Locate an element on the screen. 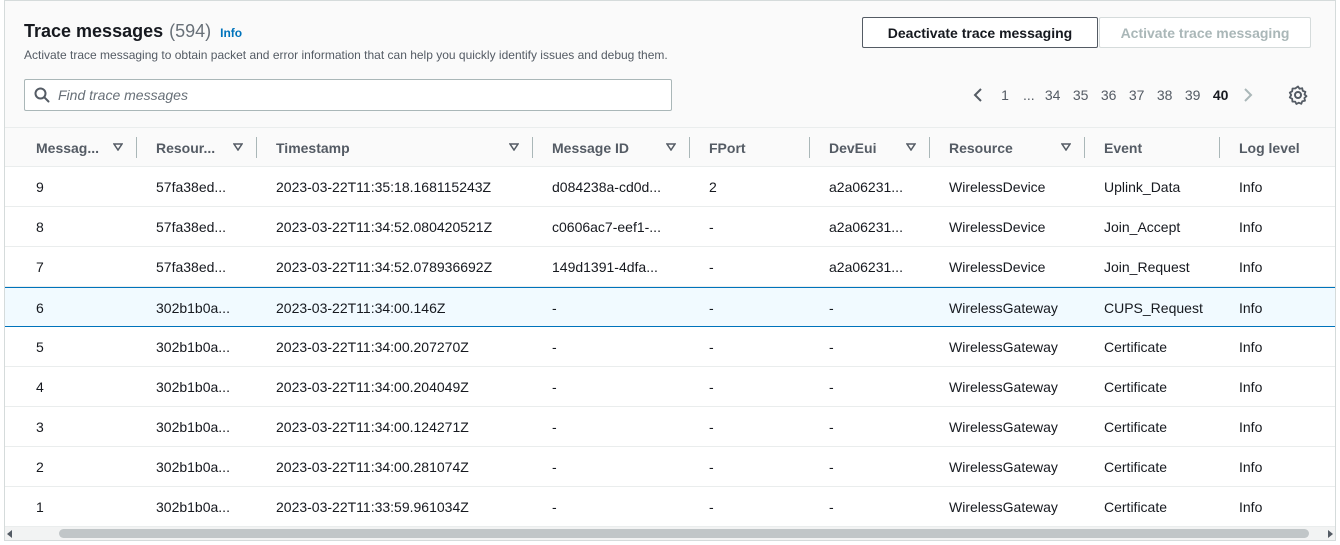 This screenshot has width=1340, height=545. column-header-event: Event is located at coordinates (1152, 147).